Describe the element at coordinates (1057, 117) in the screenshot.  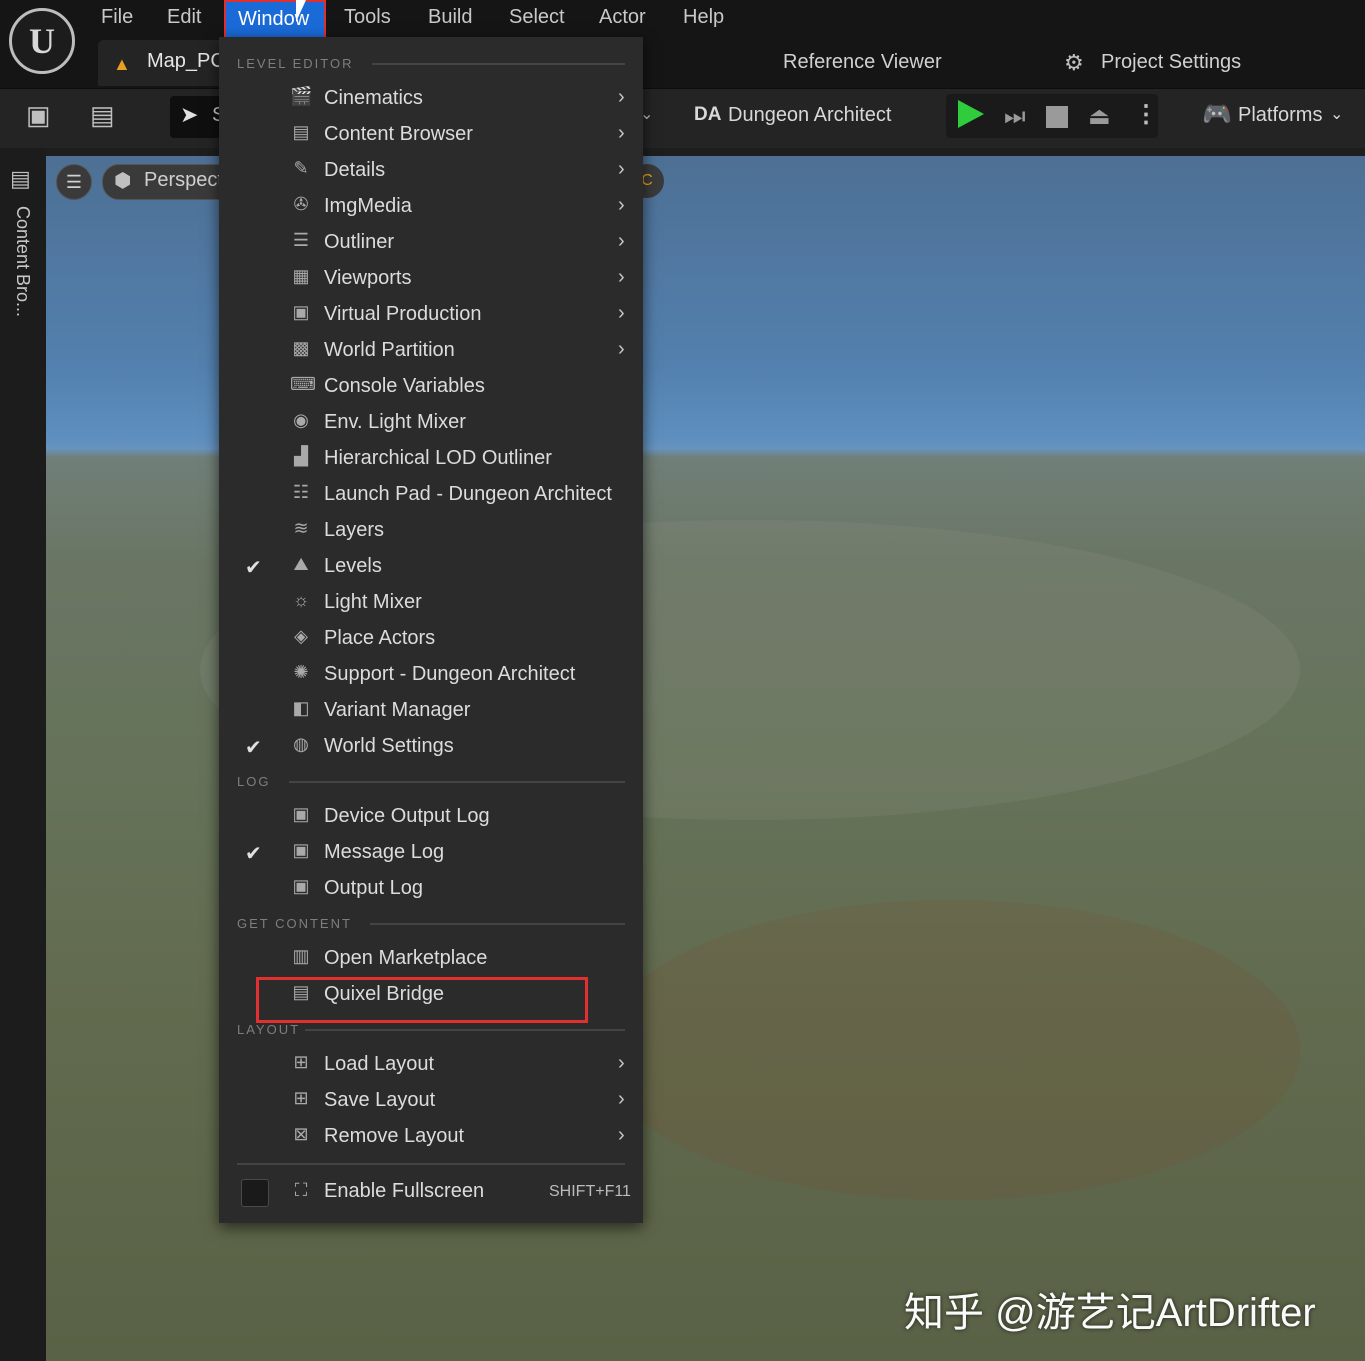
I see `stop-icon` at that location.